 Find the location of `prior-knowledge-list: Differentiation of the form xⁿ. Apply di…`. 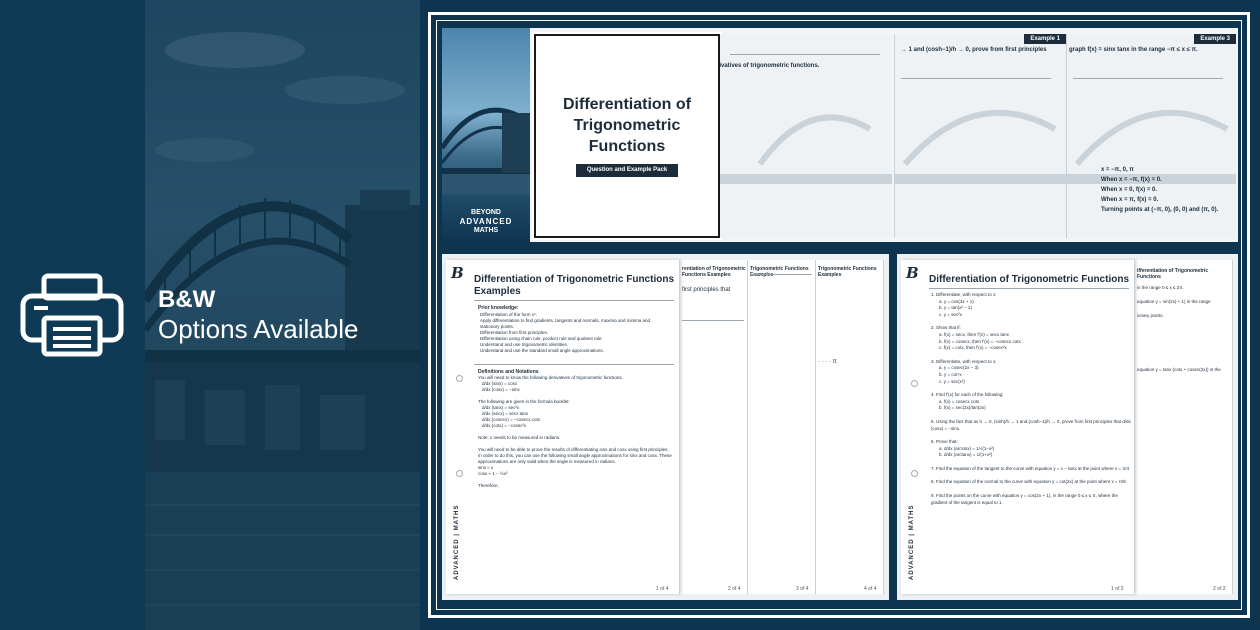

prior-knowledge-list: Differentiation of the form xⁿ. Apply di… is located at coordinates (565, 332).